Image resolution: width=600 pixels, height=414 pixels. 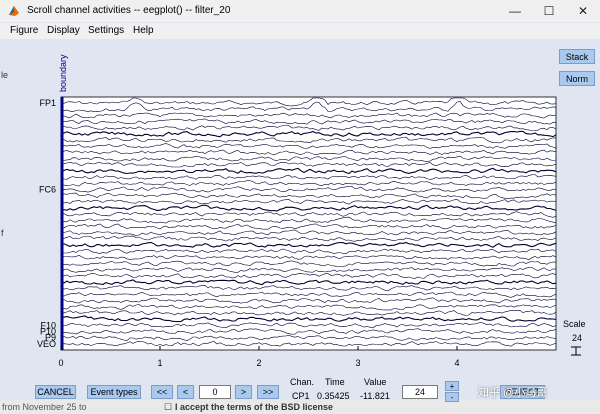 I want to click on value-value: -11.821, so click(x=375, y=396).